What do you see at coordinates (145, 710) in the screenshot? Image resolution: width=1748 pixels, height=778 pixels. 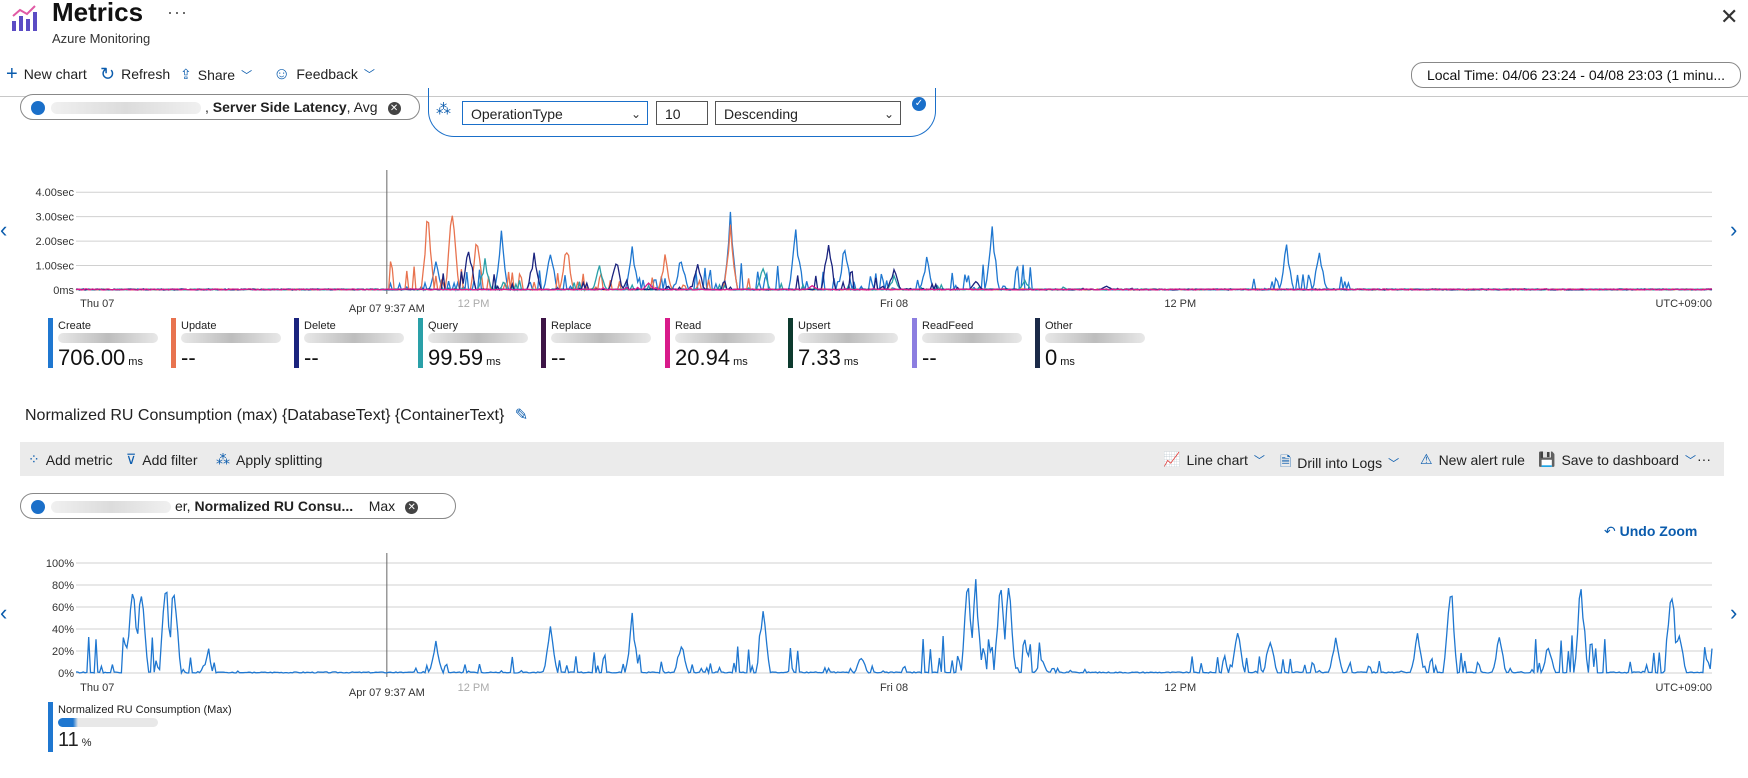 I see `legend-name: Normalized RU Consumption (Max)` at bounding box center [145, 710].